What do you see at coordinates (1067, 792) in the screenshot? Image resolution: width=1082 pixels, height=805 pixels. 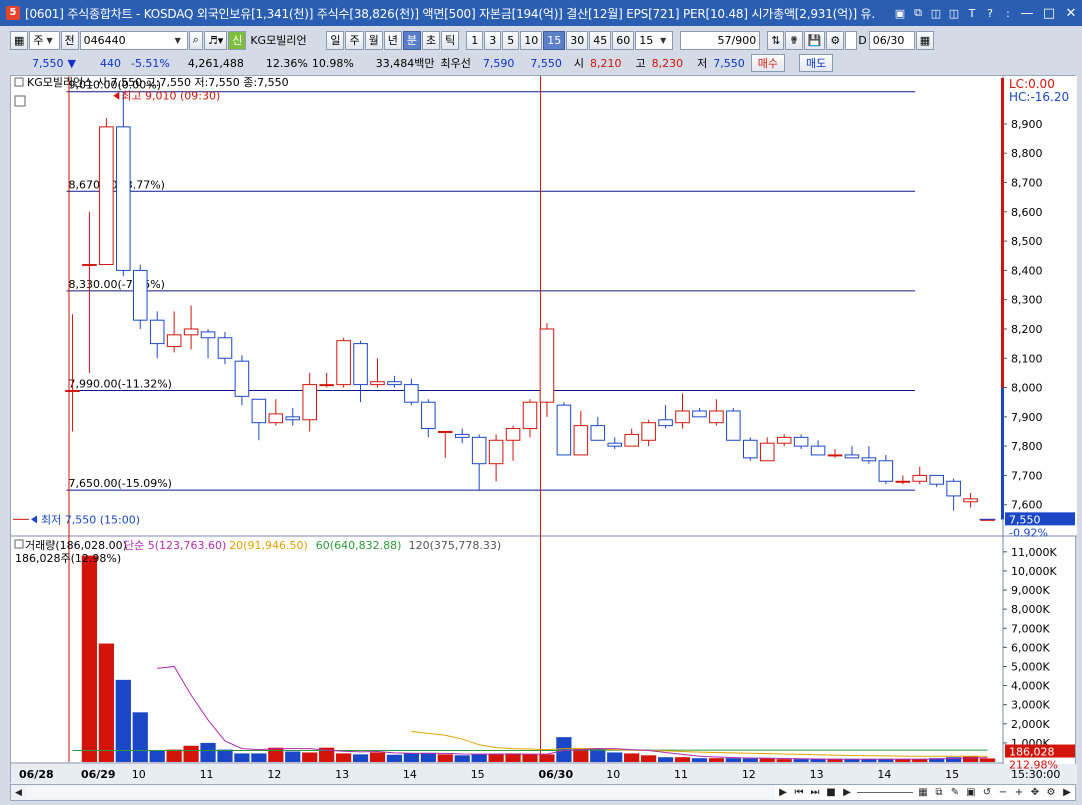 I see `scroll-right-icon: ▶` at bounding box center [1067, 792].